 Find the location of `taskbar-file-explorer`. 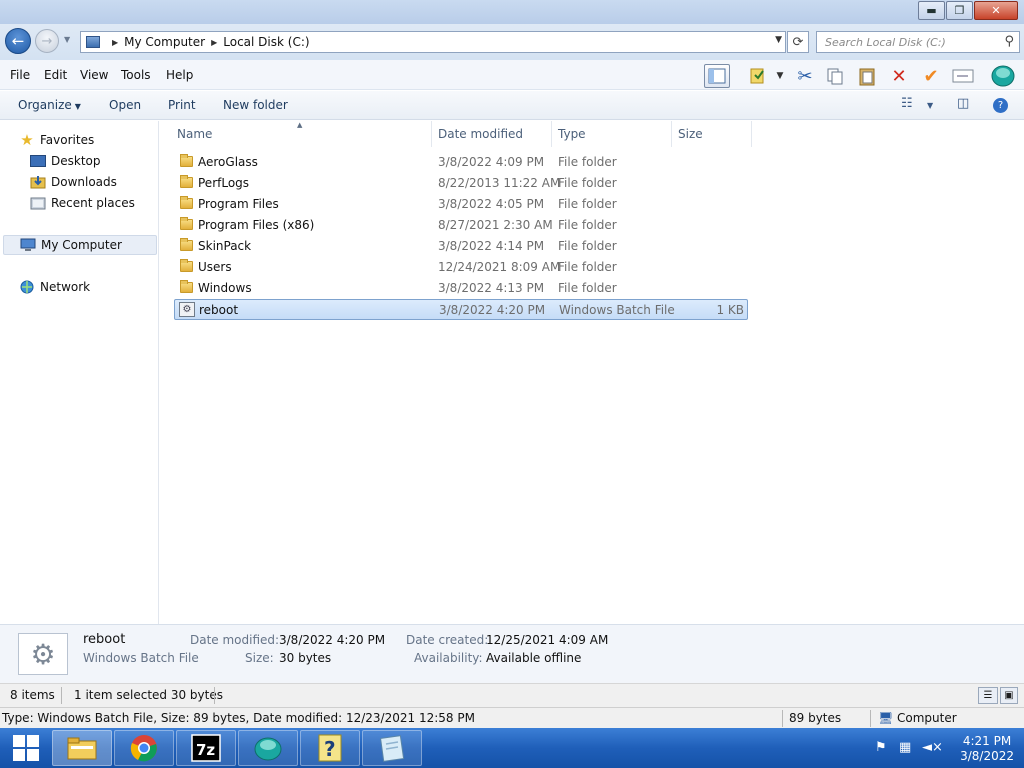

taskbar-file-explorer is located at coordinates (82, 748).